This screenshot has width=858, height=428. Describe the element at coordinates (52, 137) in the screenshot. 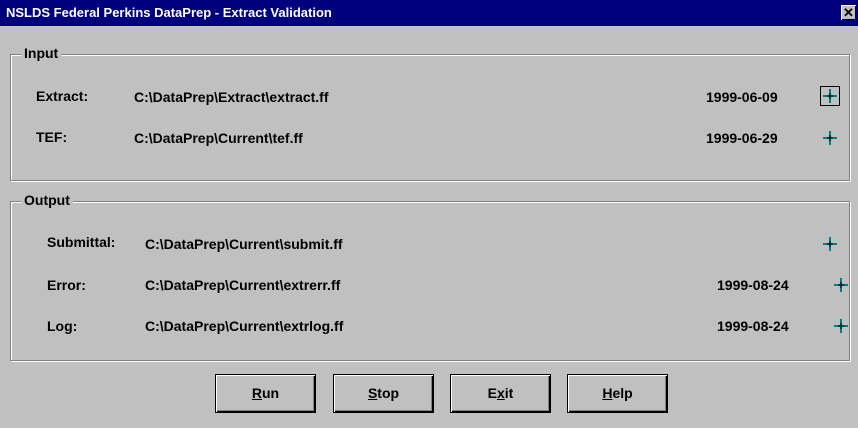

I see `tef-label: TEF:` at that location.